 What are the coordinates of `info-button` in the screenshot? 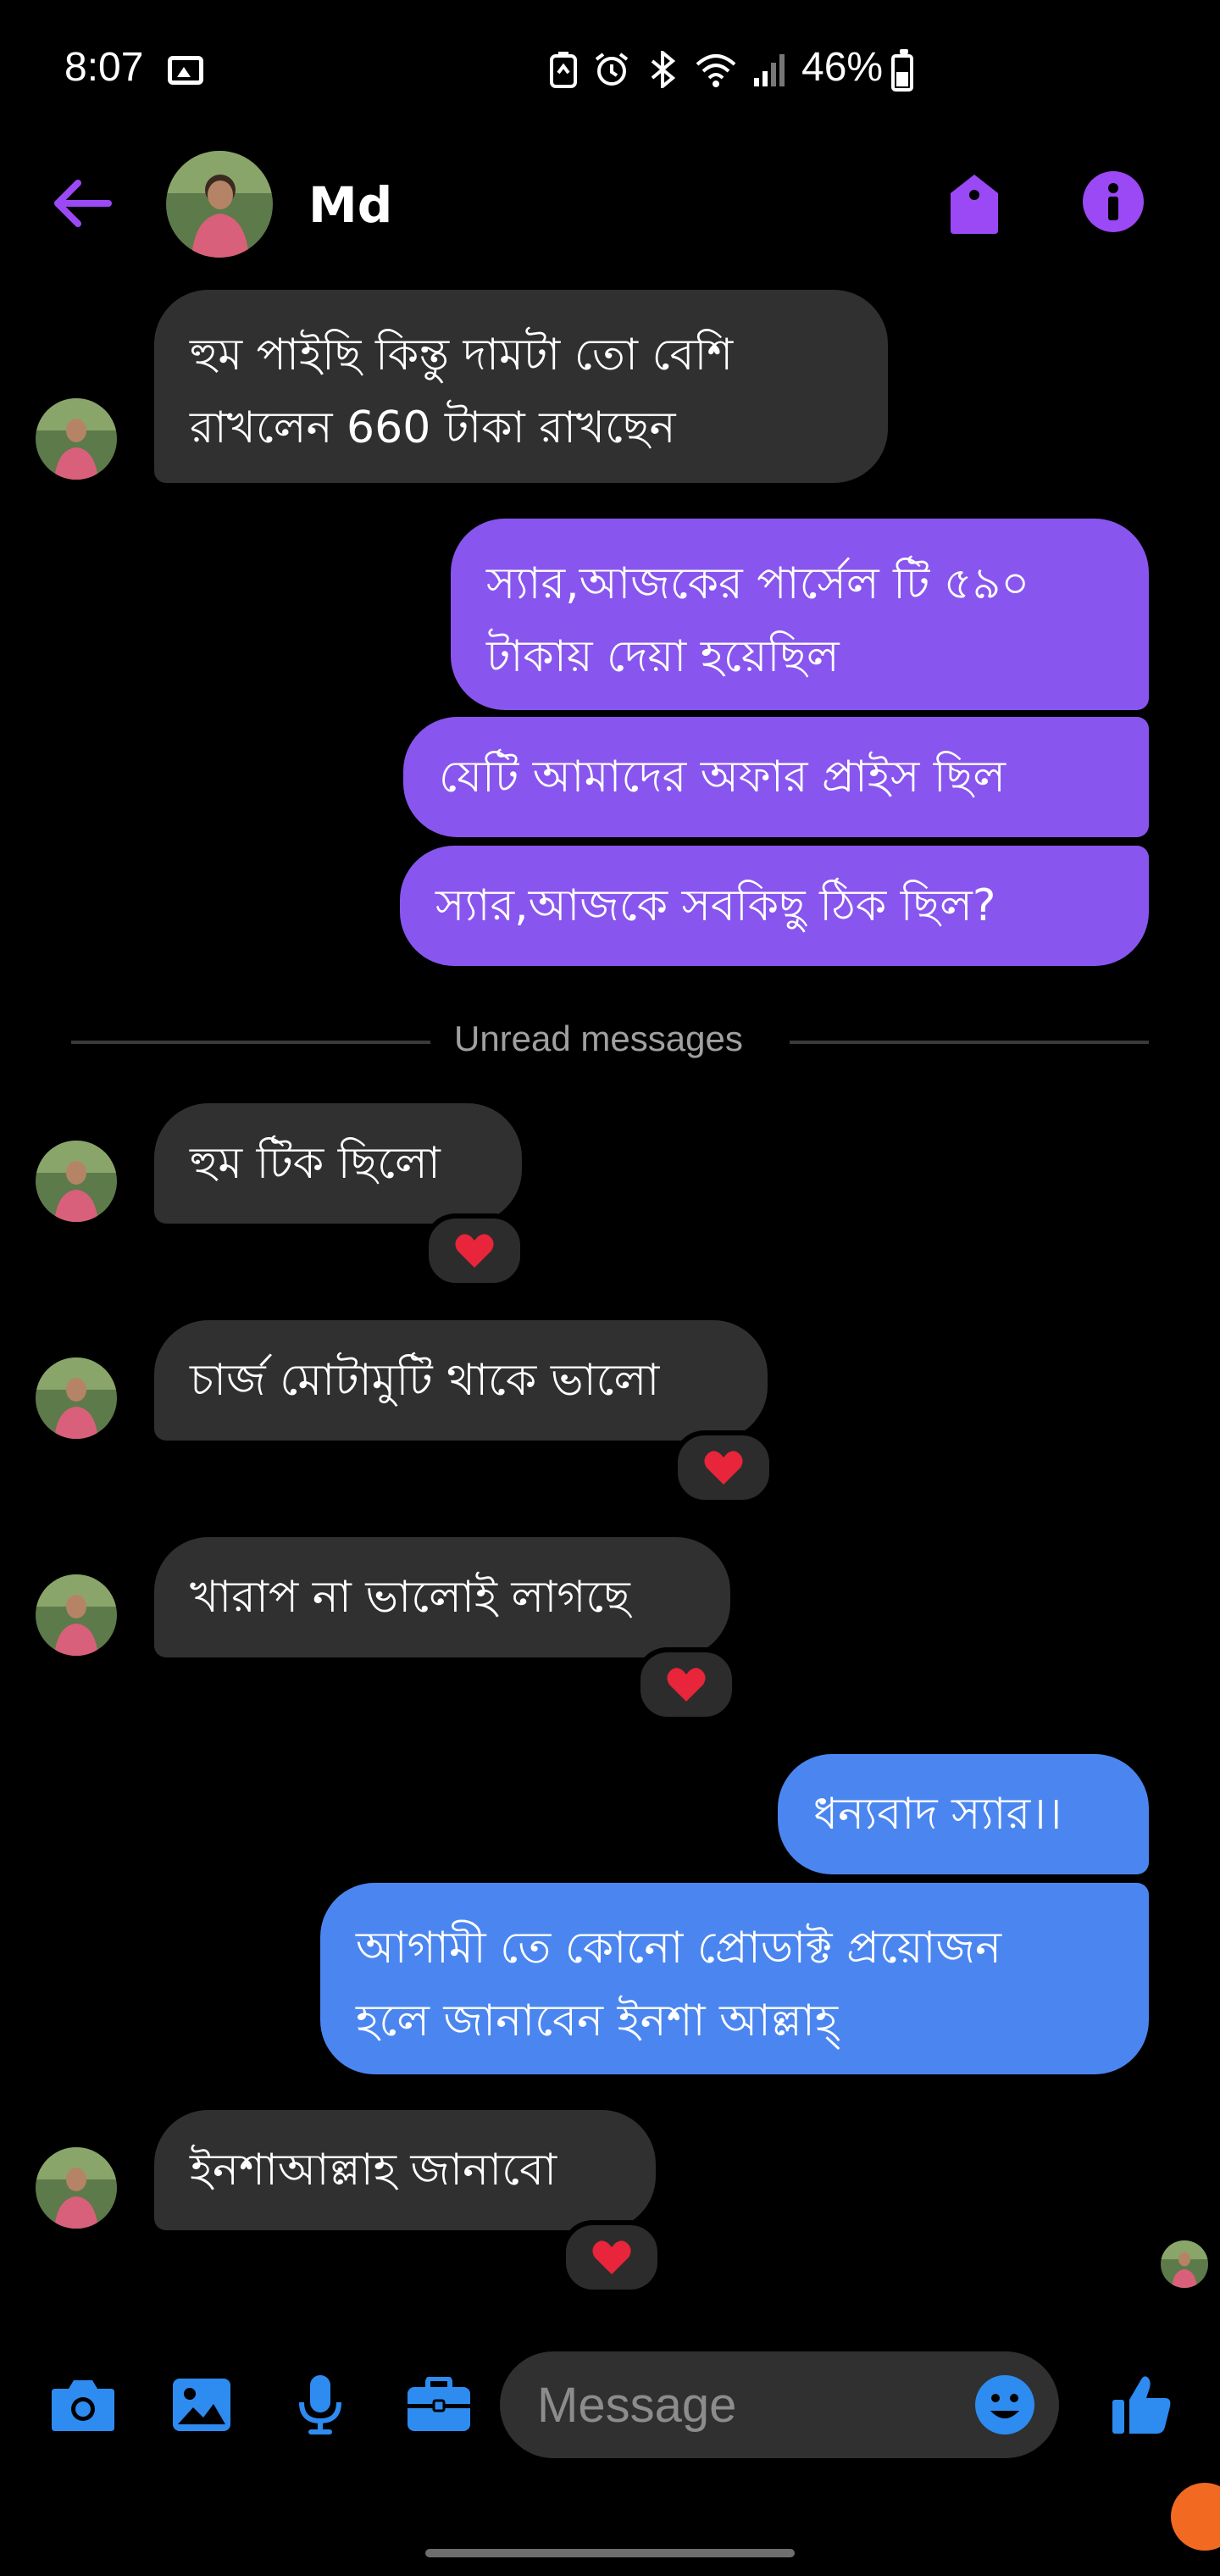 It's located at (1113, 201).